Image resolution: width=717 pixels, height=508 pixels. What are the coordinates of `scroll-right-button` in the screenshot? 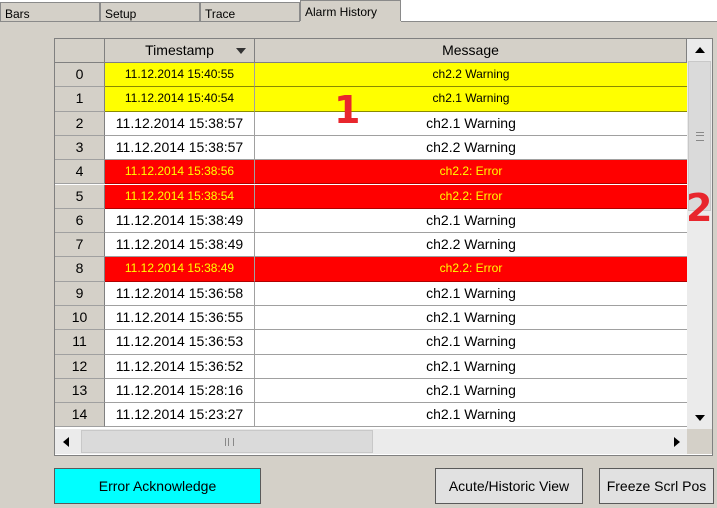 It's located at (676, 441).